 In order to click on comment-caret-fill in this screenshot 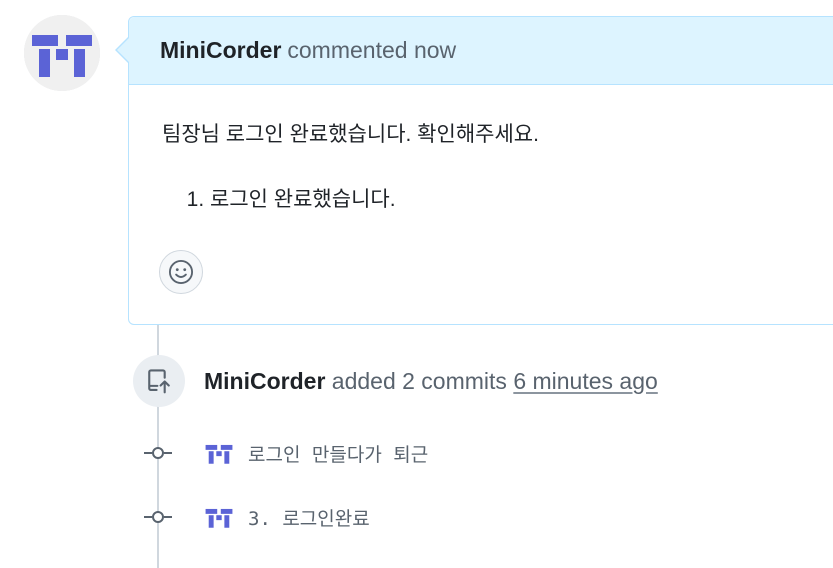, I will do `click(123, 50)`.